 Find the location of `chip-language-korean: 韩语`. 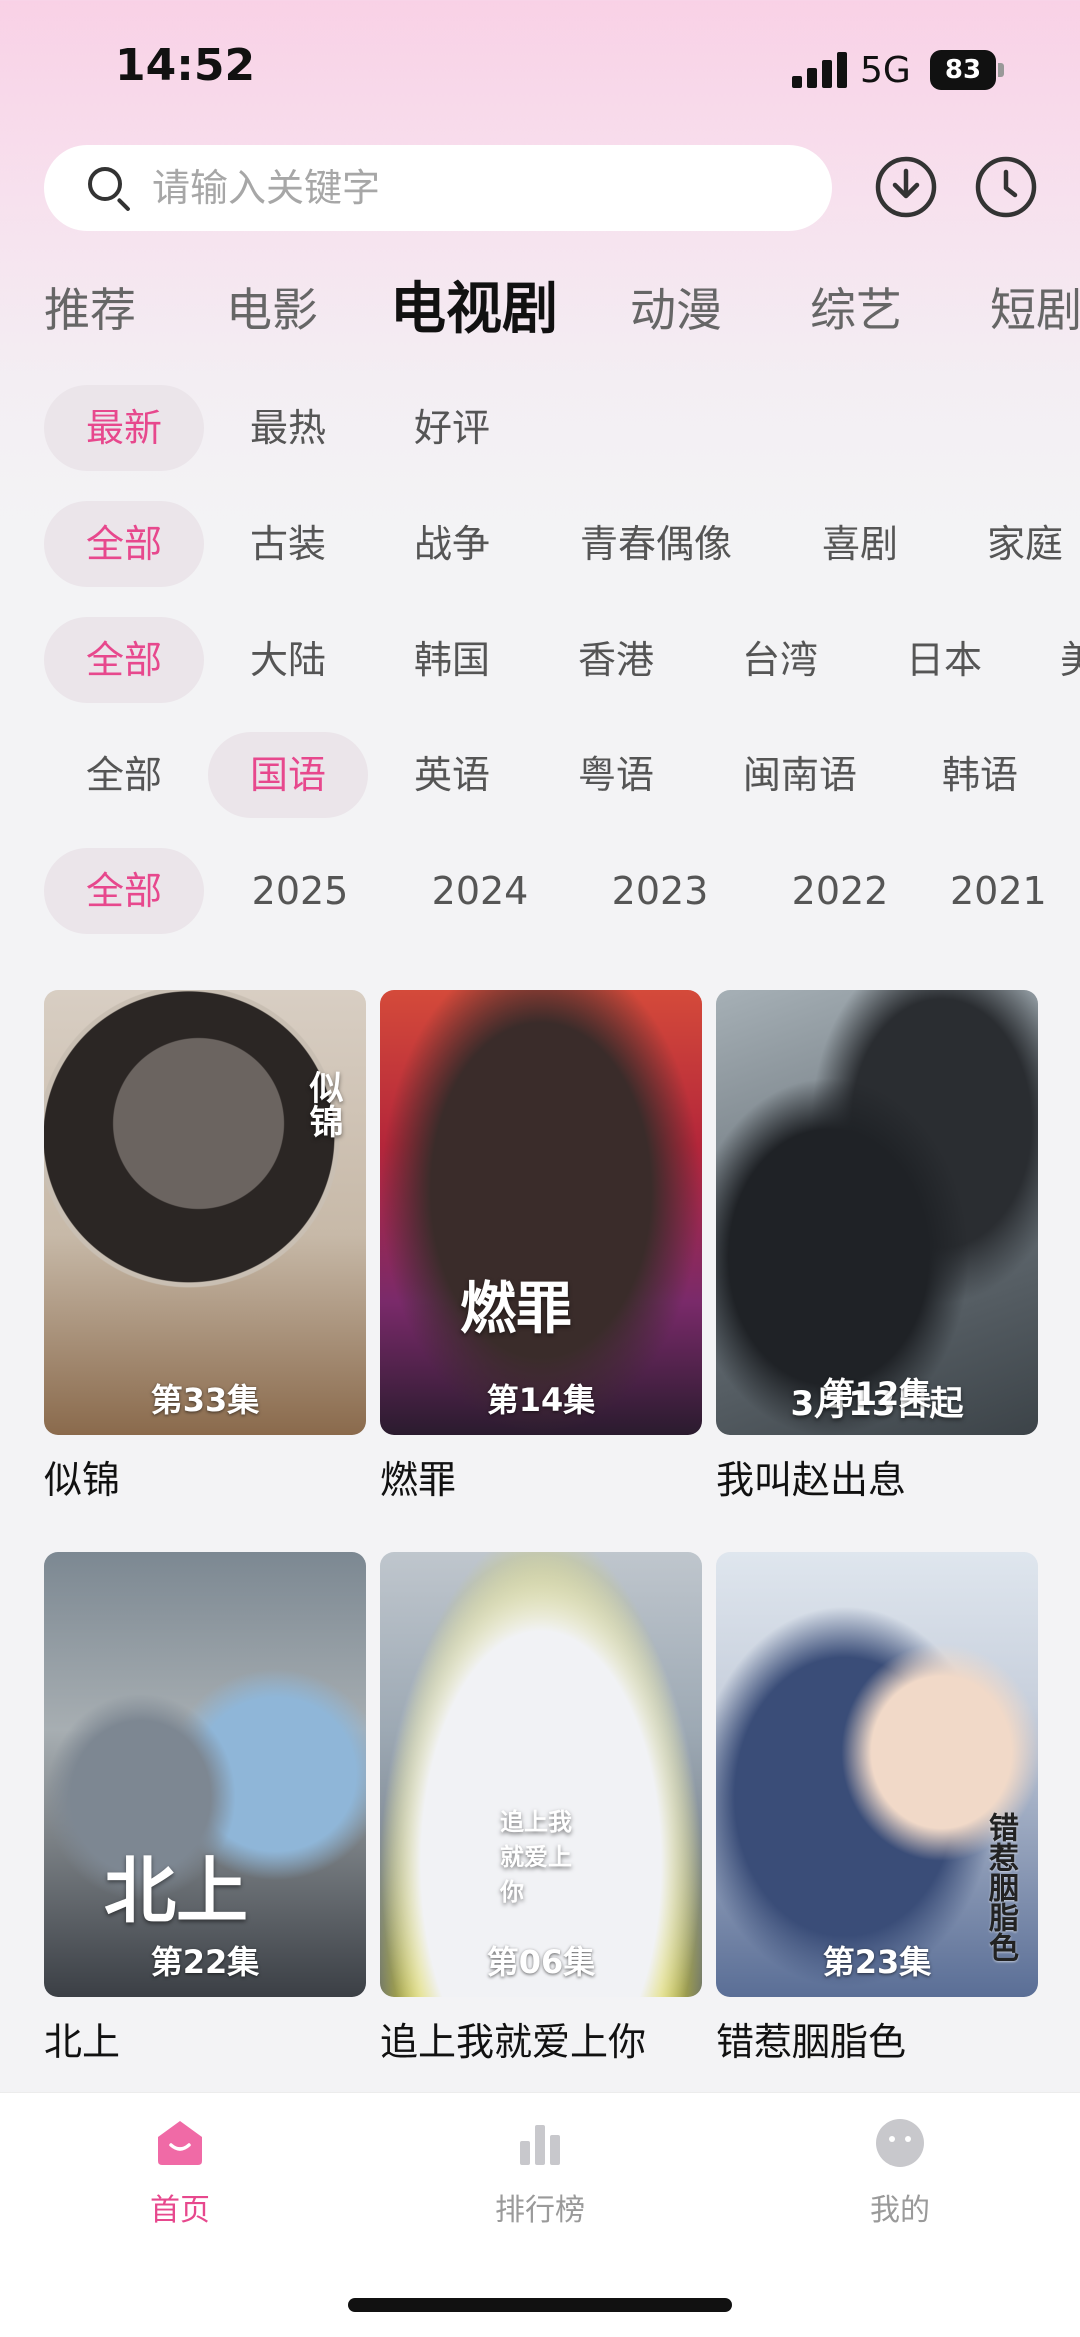

chip-language-korean: 韩语 is located at coordinates (980, 775).